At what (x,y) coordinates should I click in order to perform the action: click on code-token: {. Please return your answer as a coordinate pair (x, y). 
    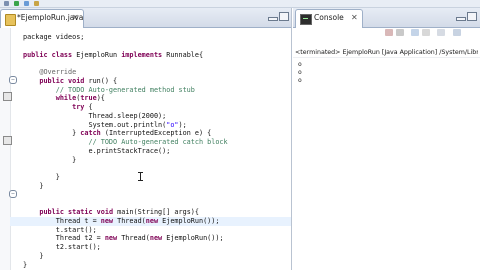
    Looking at the image, I should click on (88, 107).